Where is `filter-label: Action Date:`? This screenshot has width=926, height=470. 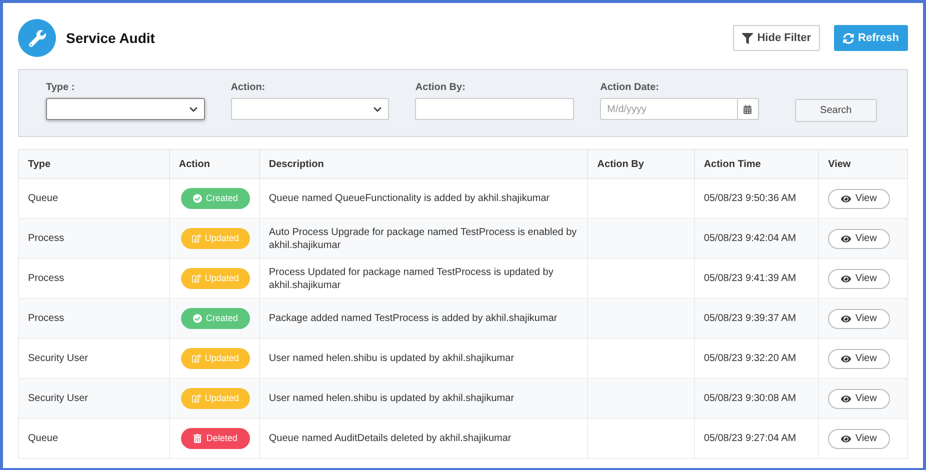
filter-label: Action Date: is located at coordinates (630, 87).